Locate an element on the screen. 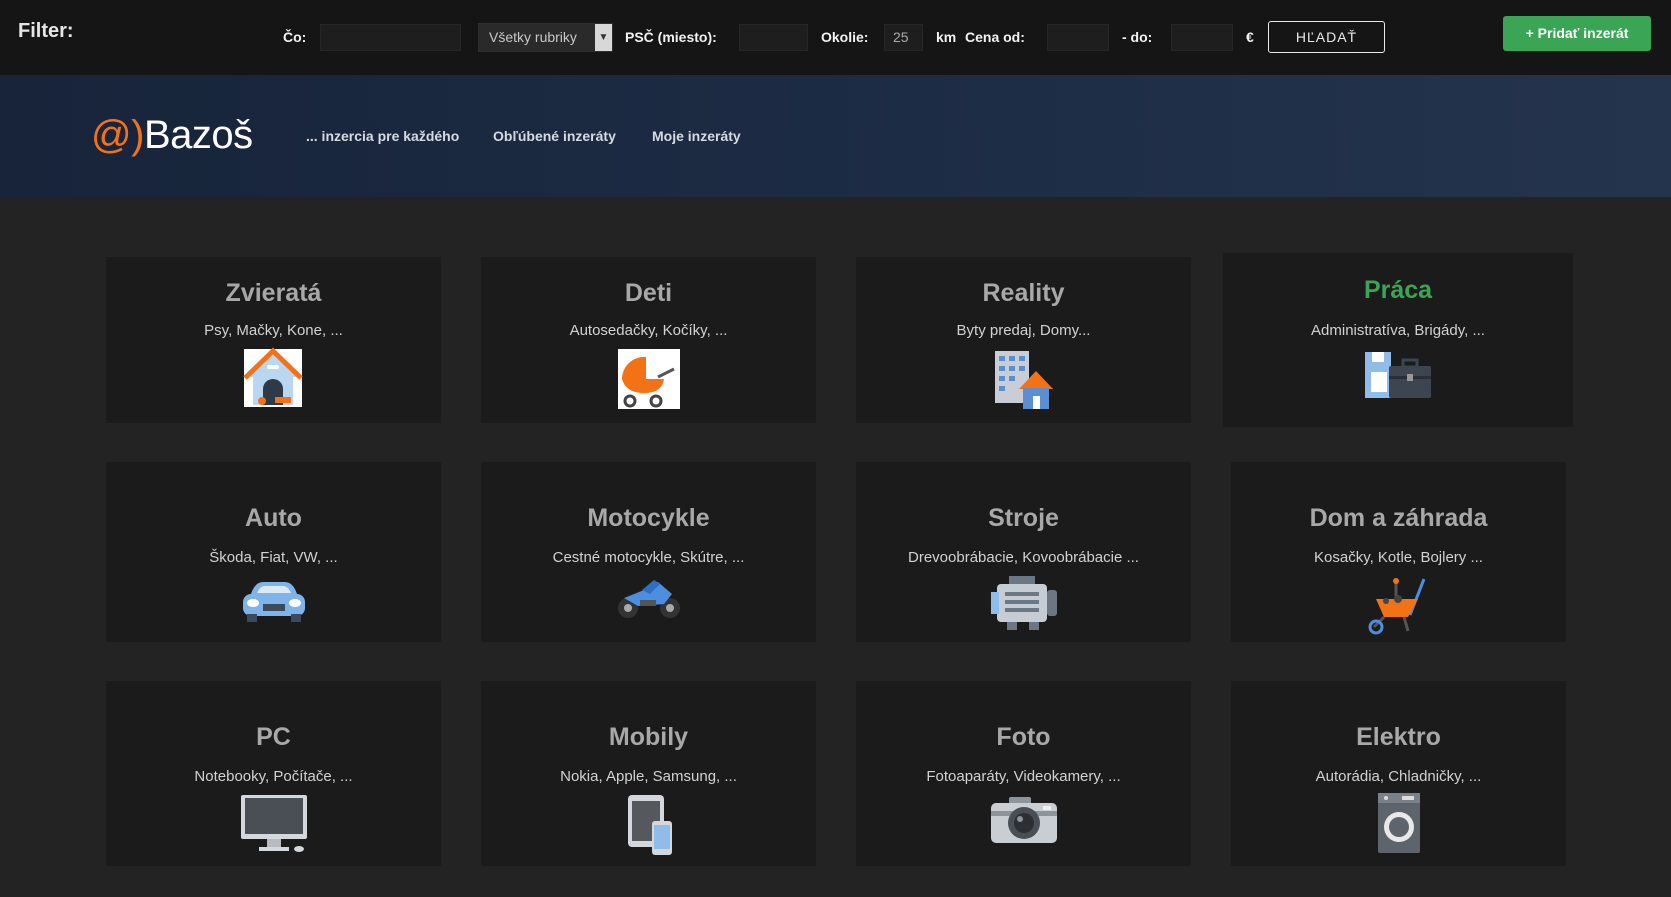 This screenshot has width=1671, height=897. category-title: Dom a záhrada is located at coordinates (1398, 518).